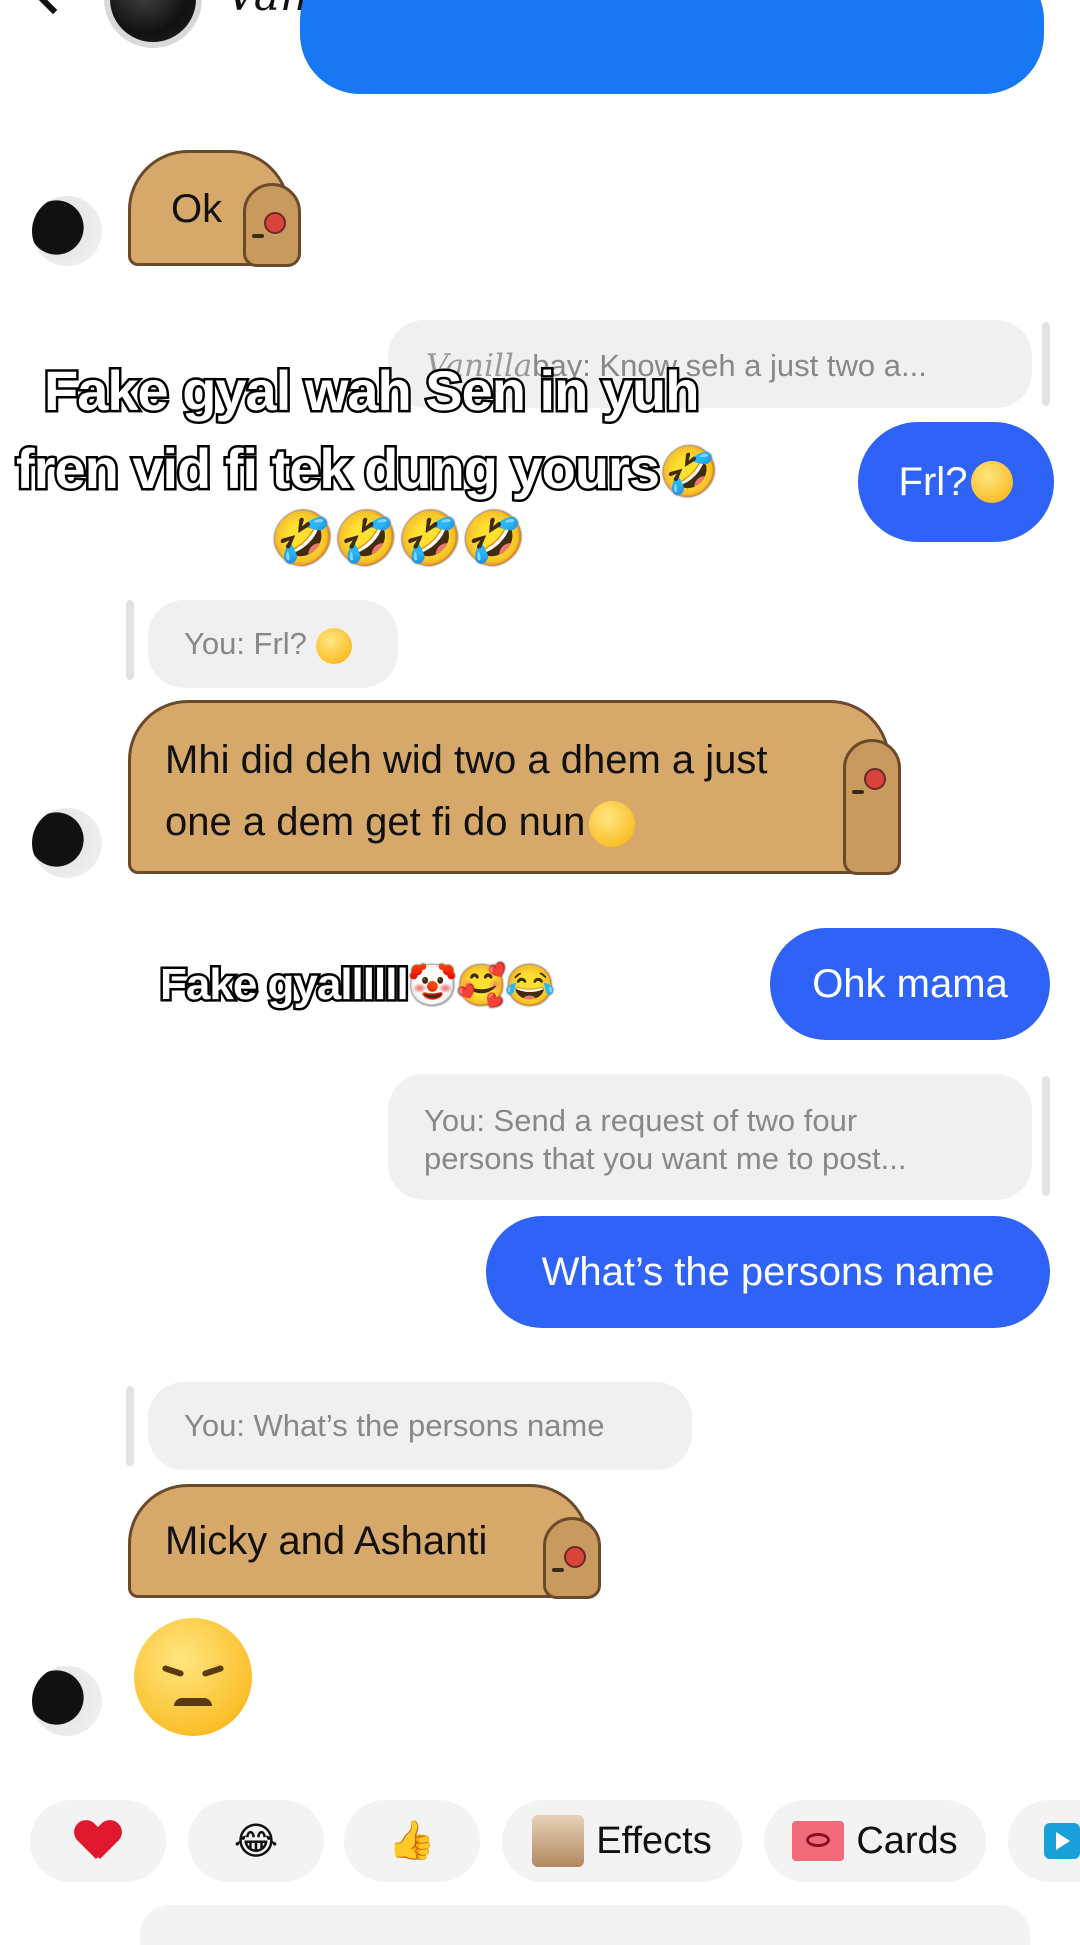 Image resolution: width=1080 pixels, height=1945 pixels. Describe the element at coordinates (1062, 1841) in the screenshot. I see `play-icon` at that location.